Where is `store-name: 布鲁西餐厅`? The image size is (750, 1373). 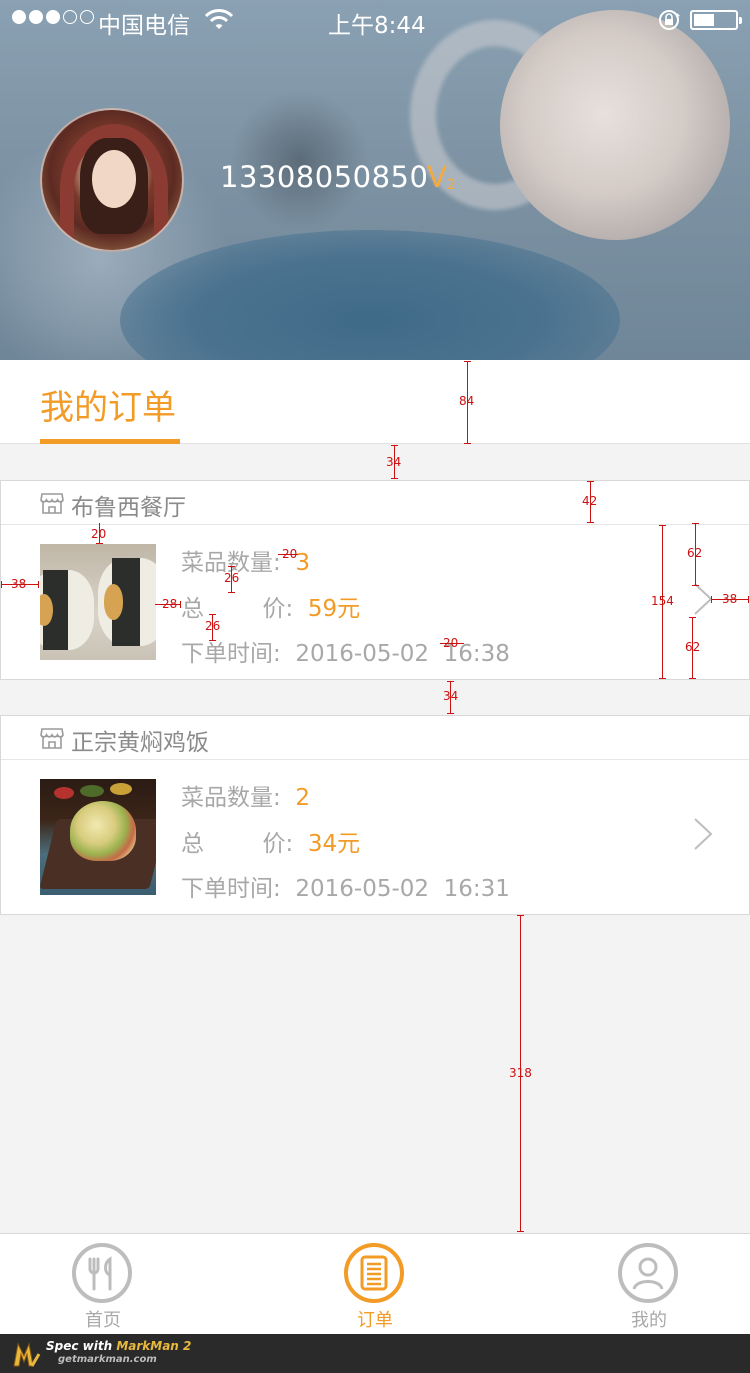 store-name: 布鲁西餐厅 is located at coordinates (128, 508).